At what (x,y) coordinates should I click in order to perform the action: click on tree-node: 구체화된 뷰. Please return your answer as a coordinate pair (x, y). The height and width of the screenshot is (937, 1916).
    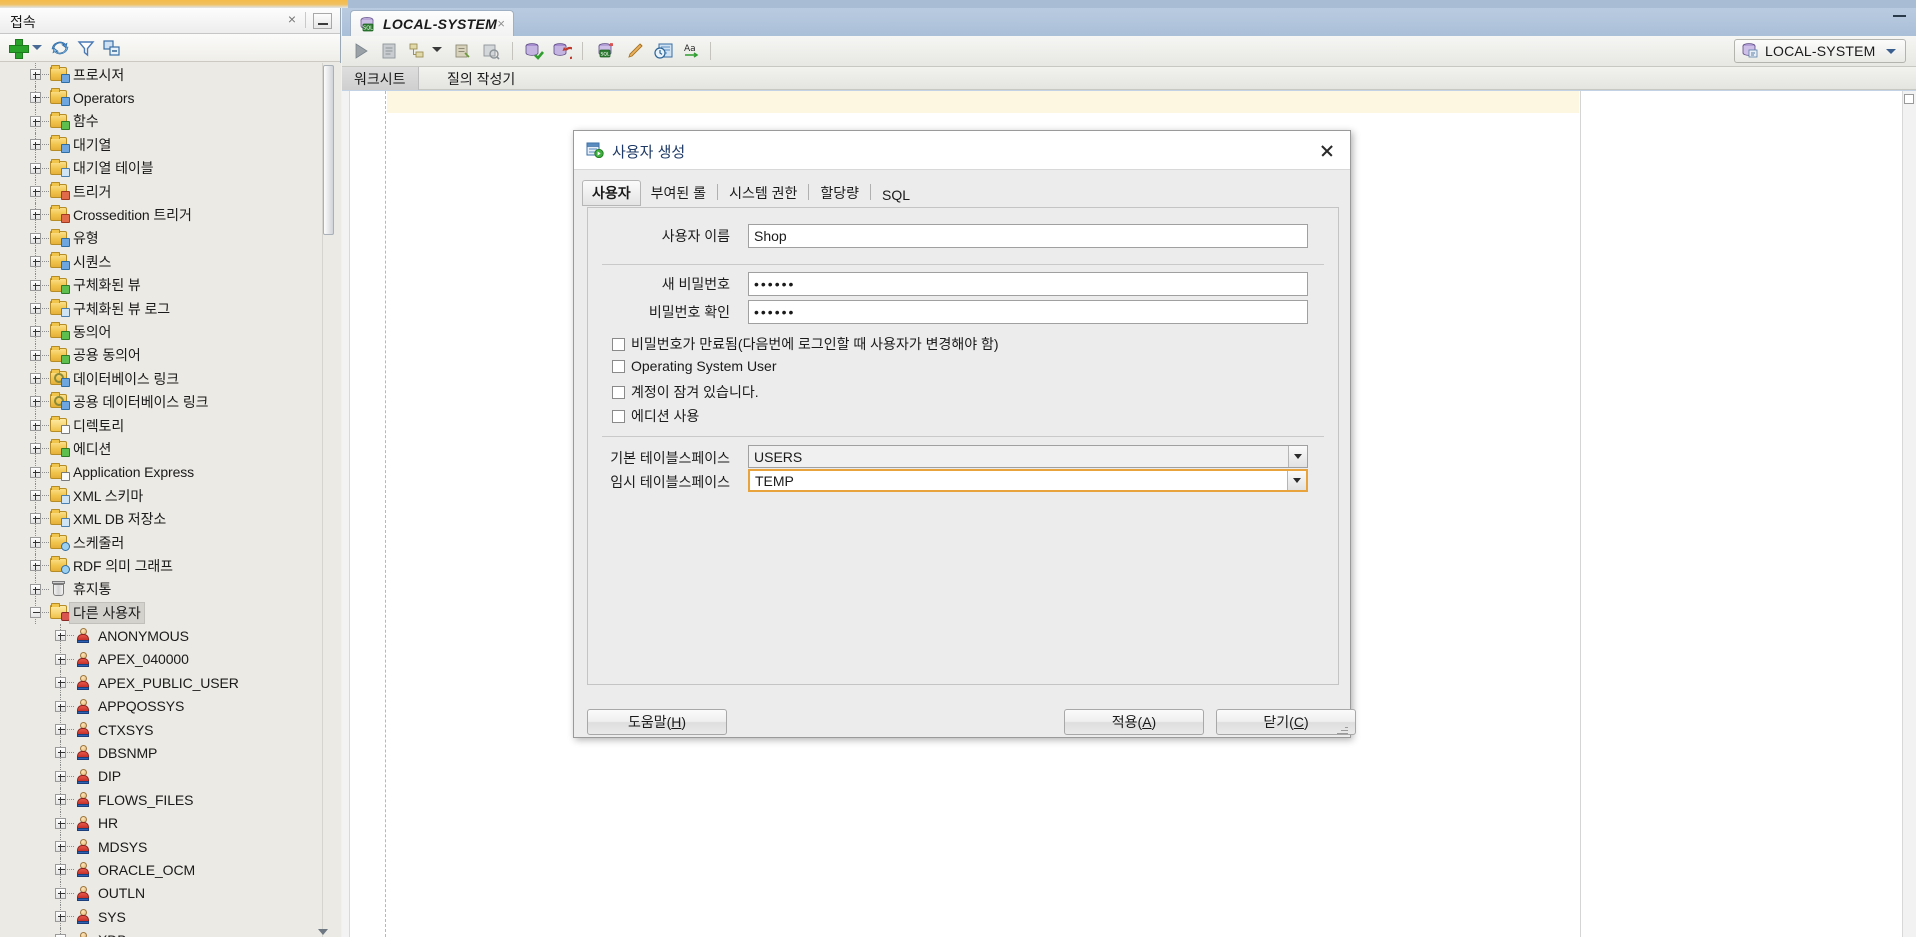
    Looking at the image, I should click on (170, 285).